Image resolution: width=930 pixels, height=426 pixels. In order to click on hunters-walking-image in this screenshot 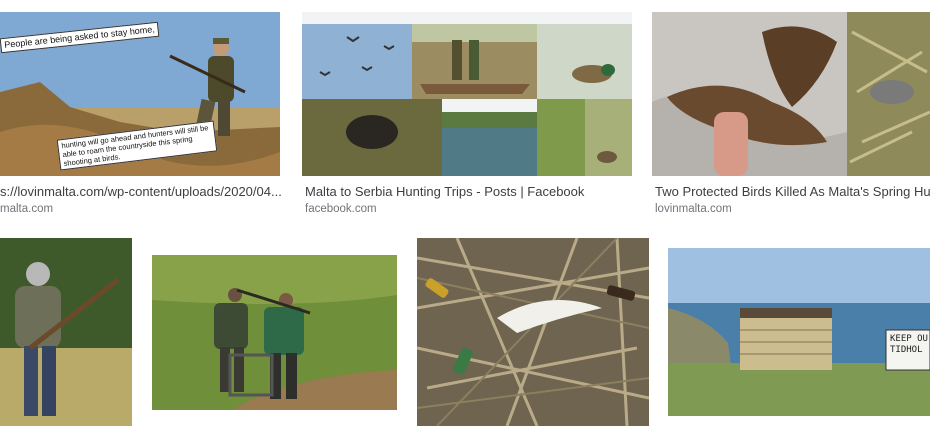, I will do `click(274, 332)`.